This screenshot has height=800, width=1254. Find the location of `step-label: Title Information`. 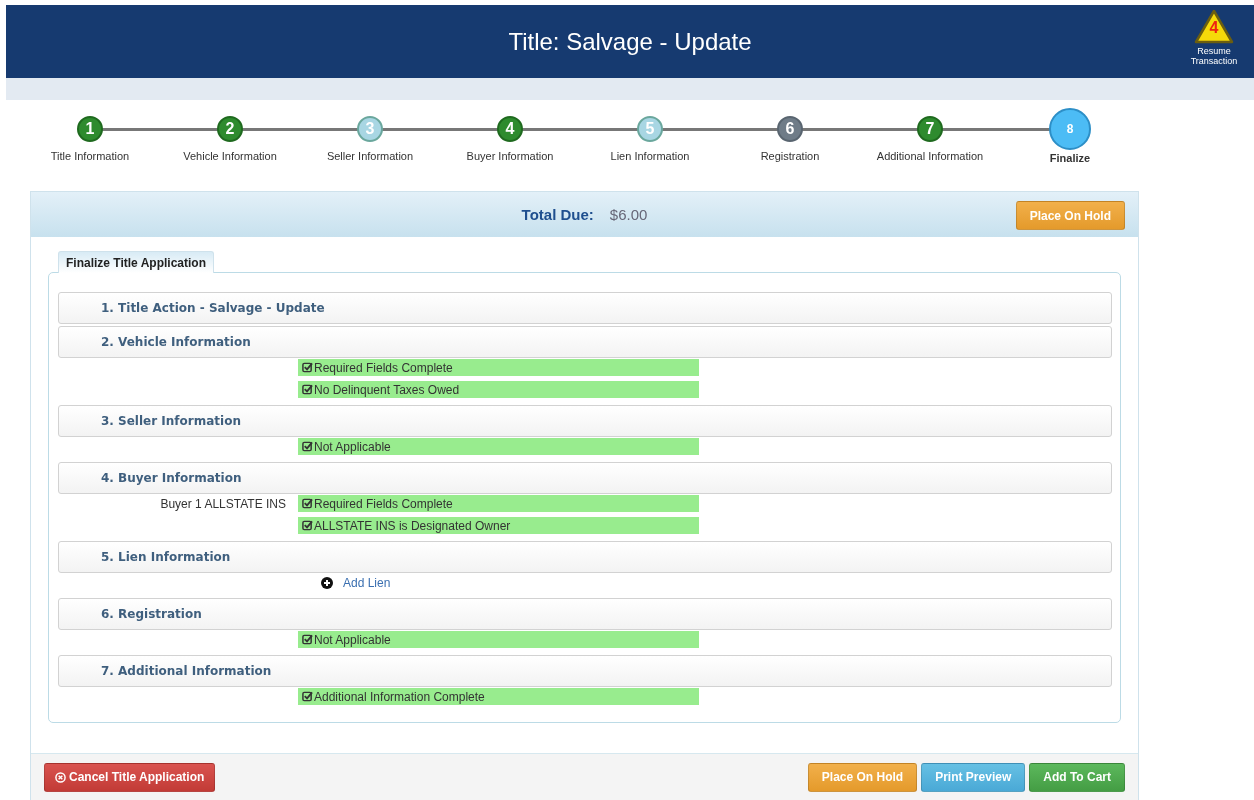

step-label: Title Information is located at coordinates (90, 156).